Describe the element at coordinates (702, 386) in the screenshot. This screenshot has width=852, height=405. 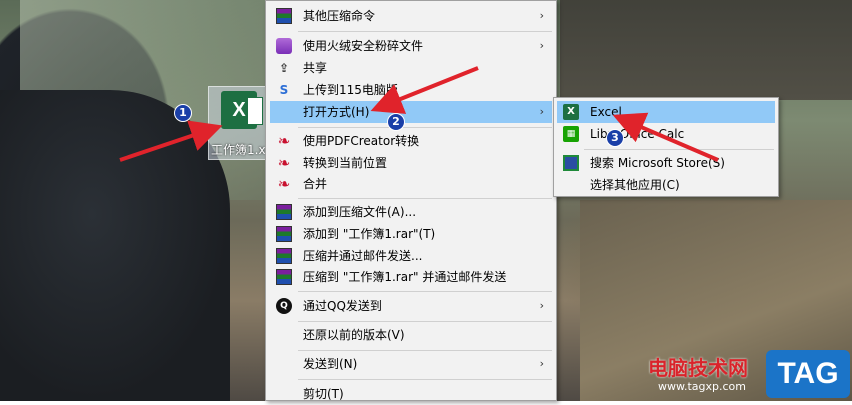
I see `watermark-url: www.tagxp.com` at that location.